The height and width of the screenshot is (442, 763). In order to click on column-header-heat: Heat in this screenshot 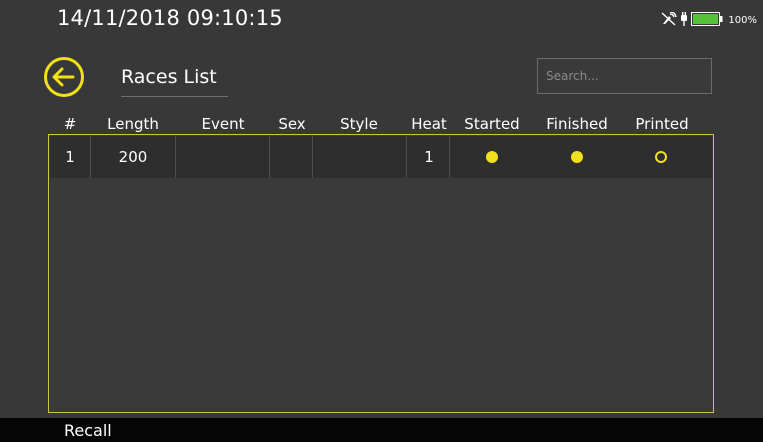, I will do `click(429, 124)`.